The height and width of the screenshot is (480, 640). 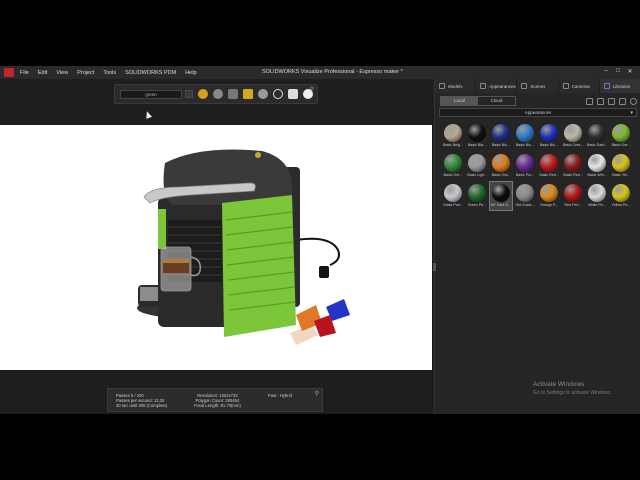 I want to click on local-cloud-toggle: Local Cloud, so click(x=478, y=101).